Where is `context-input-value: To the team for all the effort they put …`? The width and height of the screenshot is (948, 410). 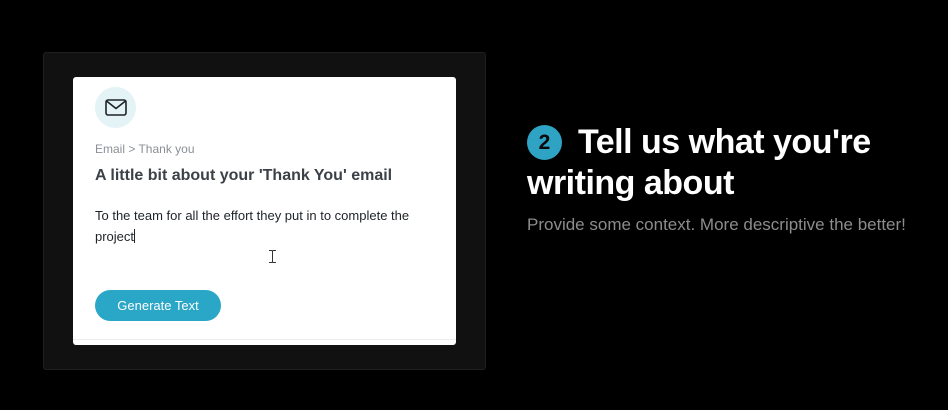 context-input-value: To the team for all the effort they put … is located at coordinates (252, 226).